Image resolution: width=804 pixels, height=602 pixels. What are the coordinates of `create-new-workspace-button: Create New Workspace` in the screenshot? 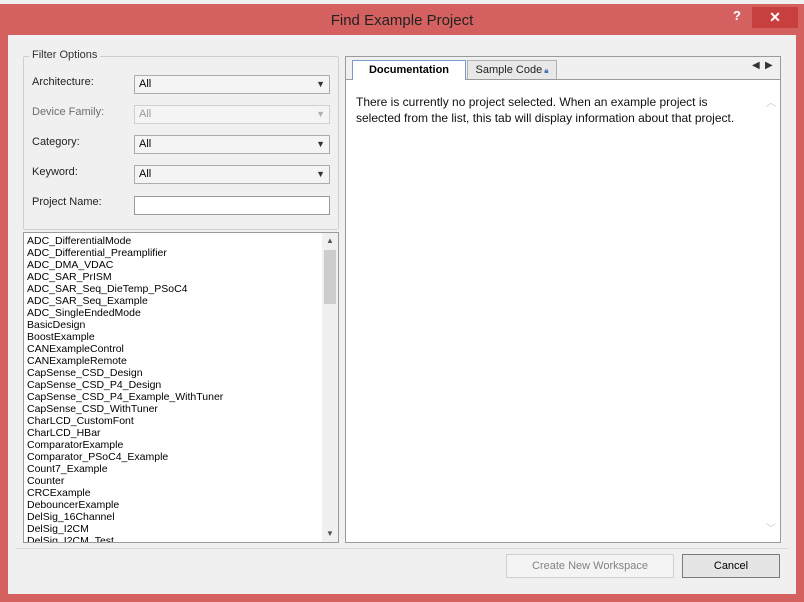 It's located at (590, 566).